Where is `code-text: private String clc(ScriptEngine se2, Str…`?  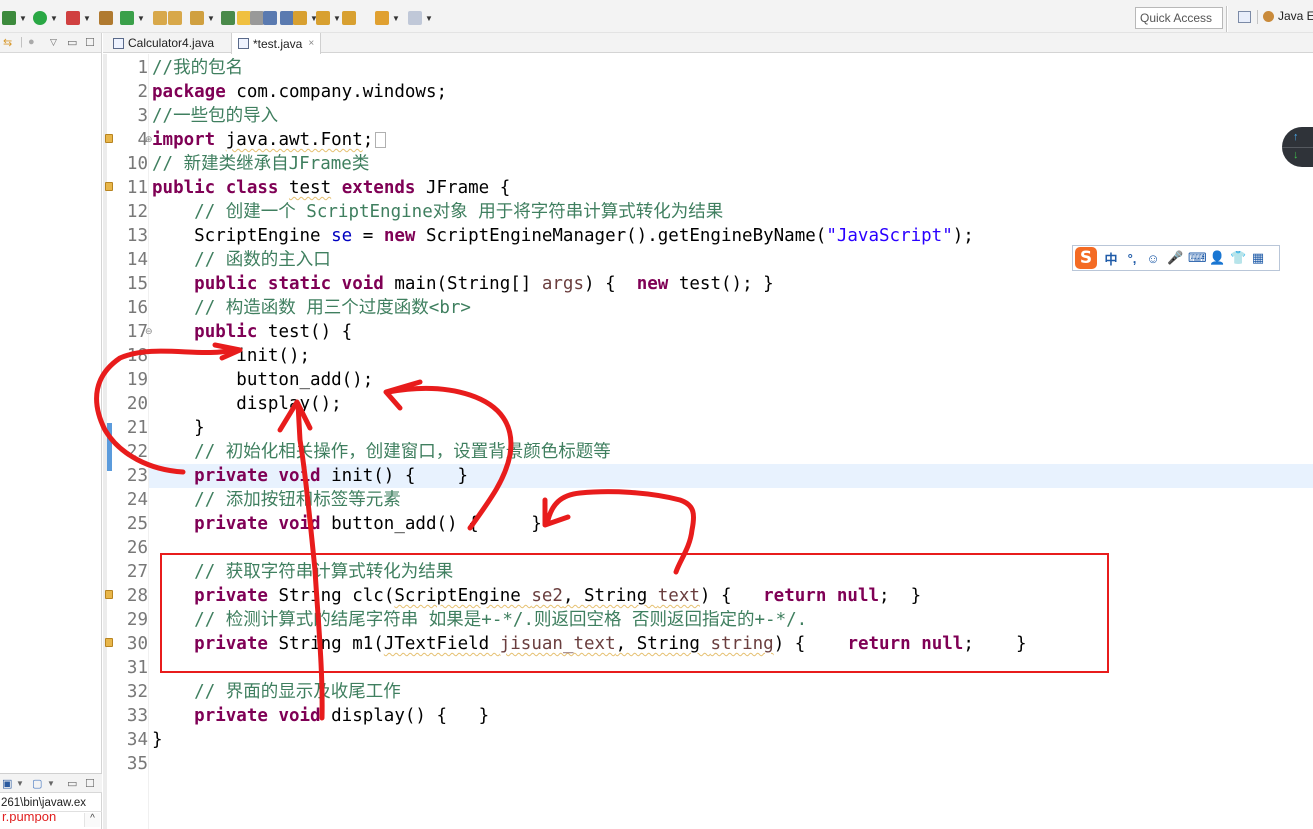 code-text: private String clc(ScriptEngine se2, Str… is located at coordinates (536, 596).